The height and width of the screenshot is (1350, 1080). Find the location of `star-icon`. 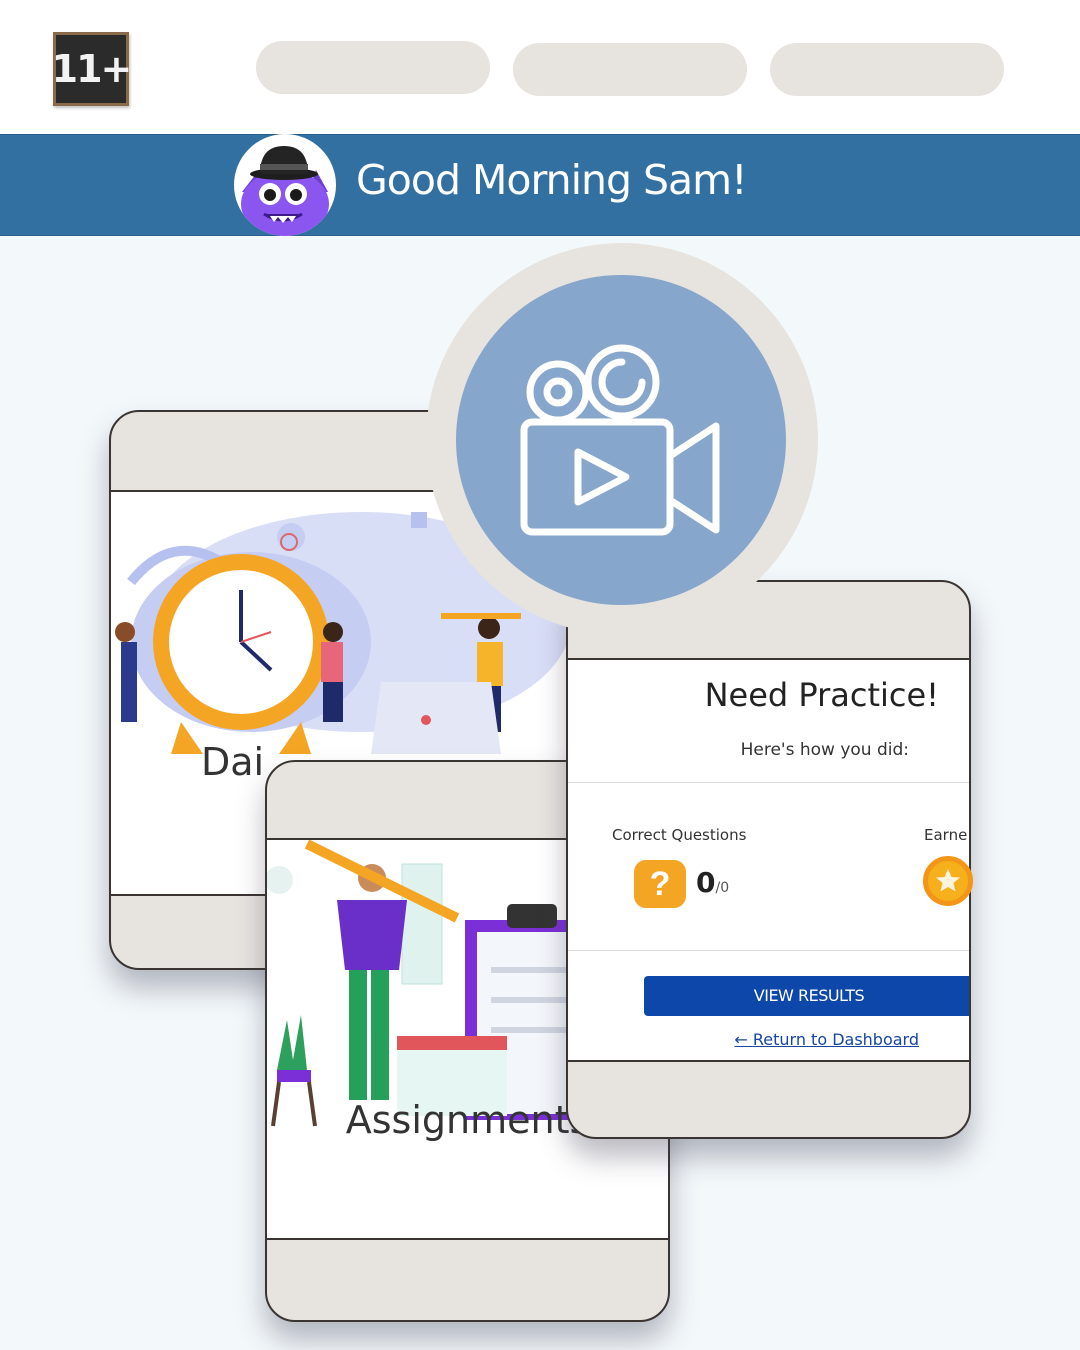

star-icon is located at coordinates (948, 880).